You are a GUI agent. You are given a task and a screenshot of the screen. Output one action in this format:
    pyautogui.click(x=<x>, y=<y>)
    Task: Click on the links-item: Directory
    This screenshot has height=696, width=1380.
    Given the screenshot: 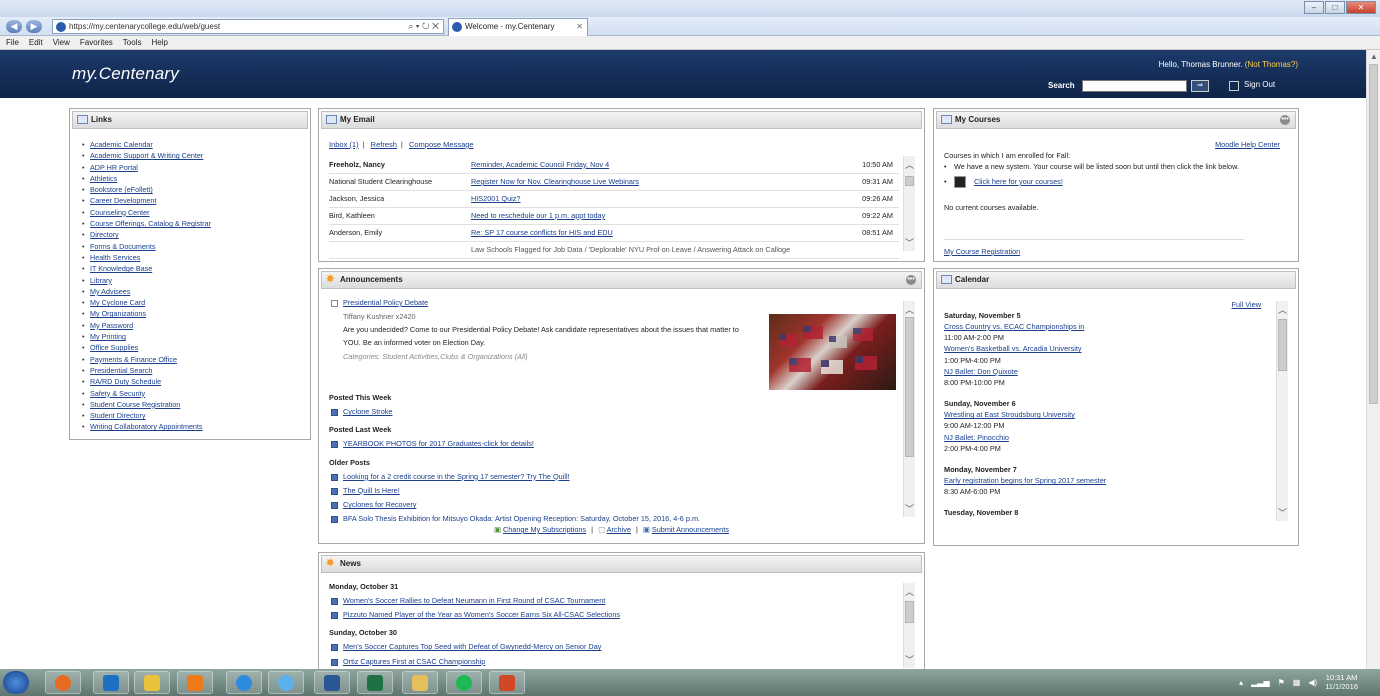 What is the action you would take?
    pyautogui.click(x=196, y=235)
    